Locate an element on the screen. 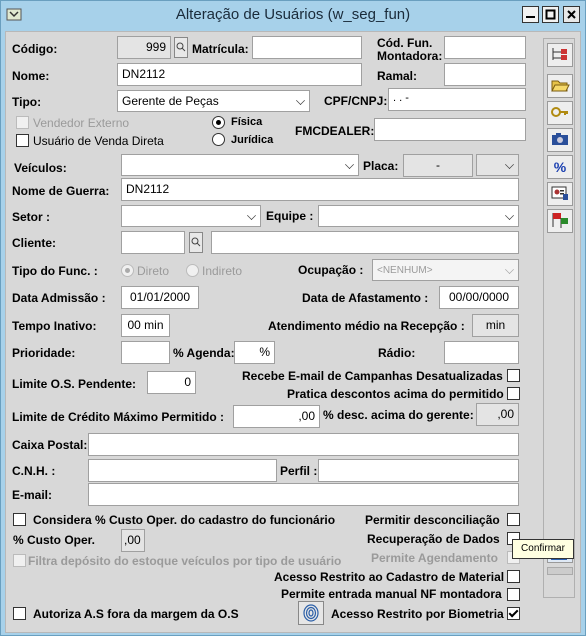  data-admissao-input: 01/01/2000 is located at coordinates (160, 297).